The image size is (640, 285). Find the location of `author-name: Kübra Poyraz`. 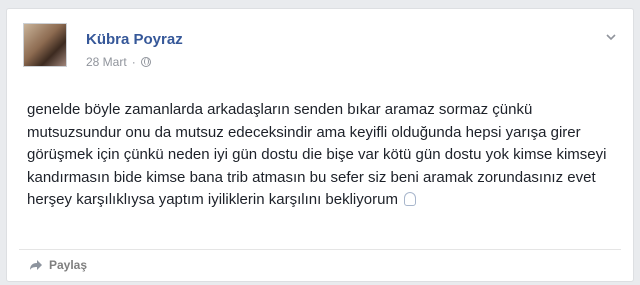

author-name: Kübra Poyraz is located at coordinates (134, 39).